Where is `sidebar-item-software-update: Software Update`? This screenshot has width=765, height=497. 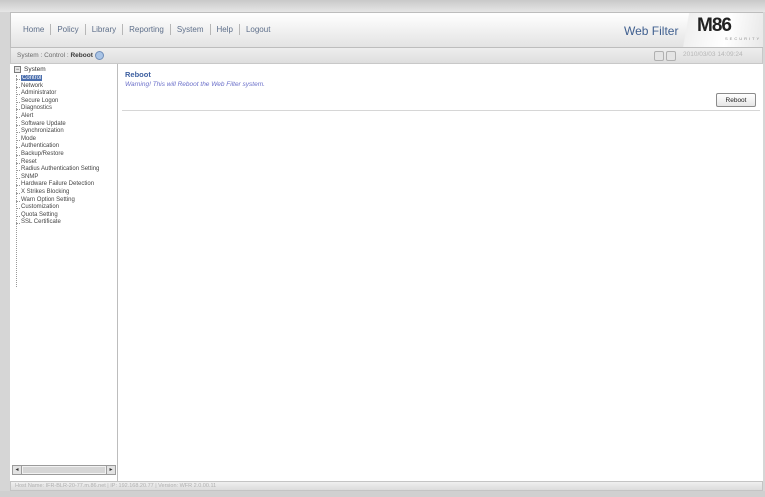 sidebar-item-software-update: Software Update is located at coordinates (66, 125).